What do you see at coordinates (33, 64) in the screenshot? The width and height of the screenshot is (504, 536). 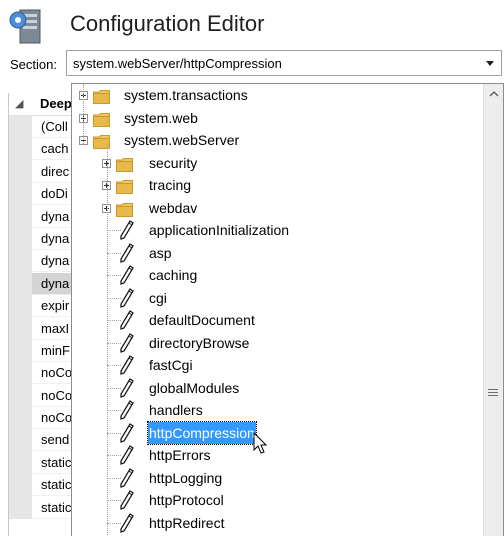 I see `section-label: Section:` at bounding box center [33, 64].